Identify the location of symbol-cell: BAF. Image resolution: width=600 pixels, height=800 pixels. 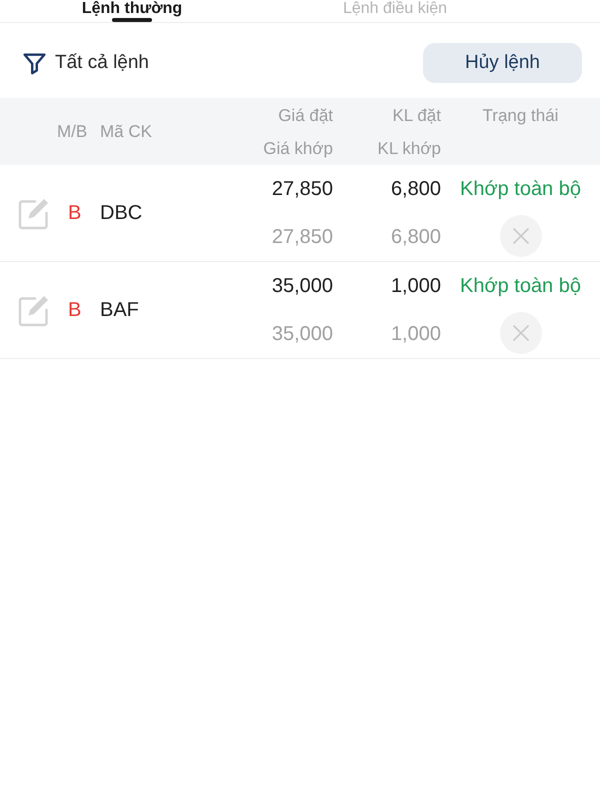
(119, 310).